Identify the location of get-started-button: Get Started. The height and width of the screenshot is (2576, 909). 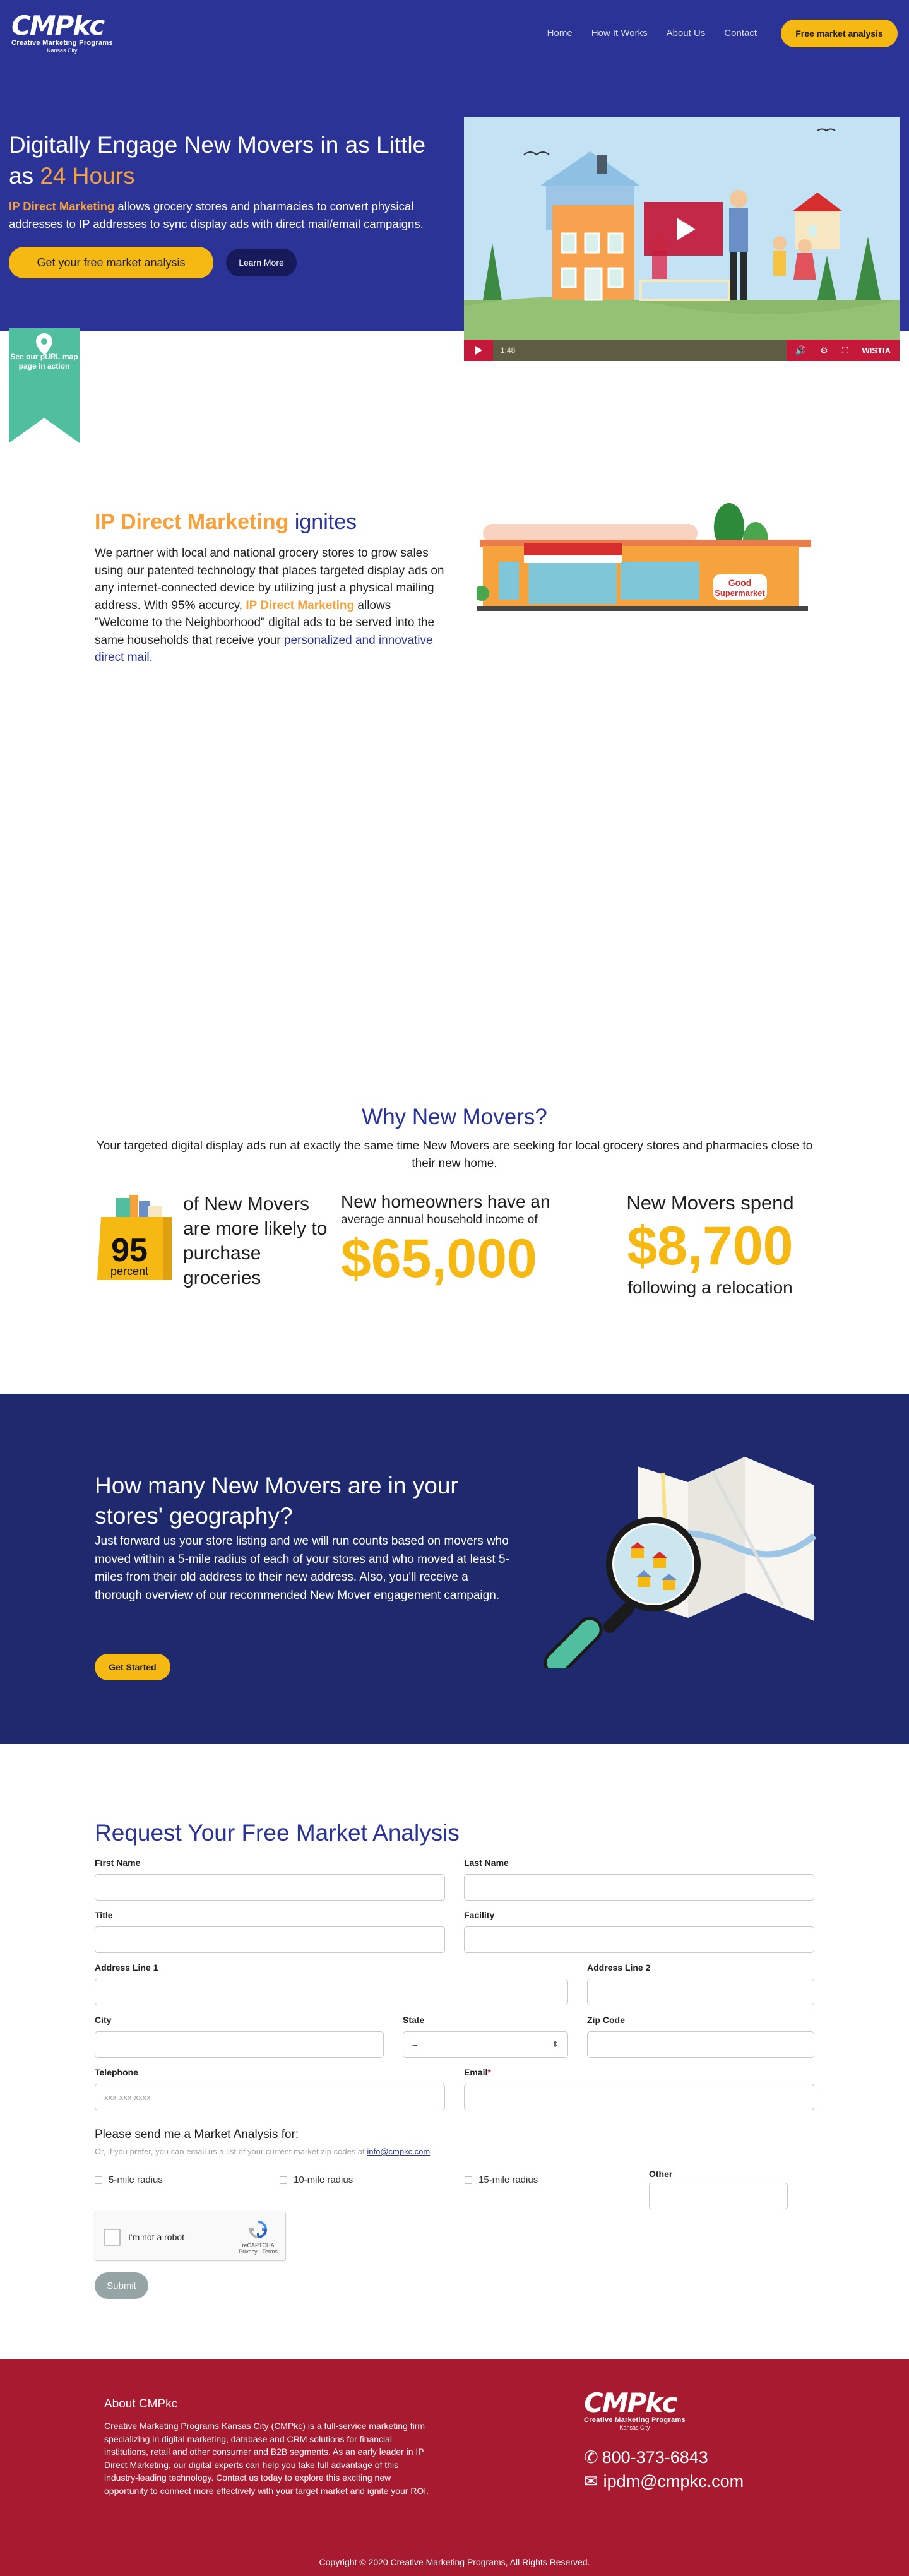
(132, 1667).